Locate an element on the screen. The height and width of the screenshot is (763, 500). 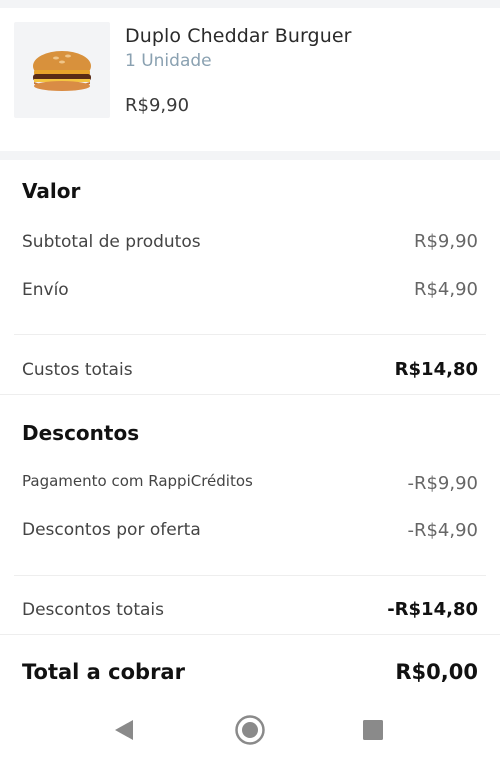
home-circle-icon is located at coordinates (250, 730).